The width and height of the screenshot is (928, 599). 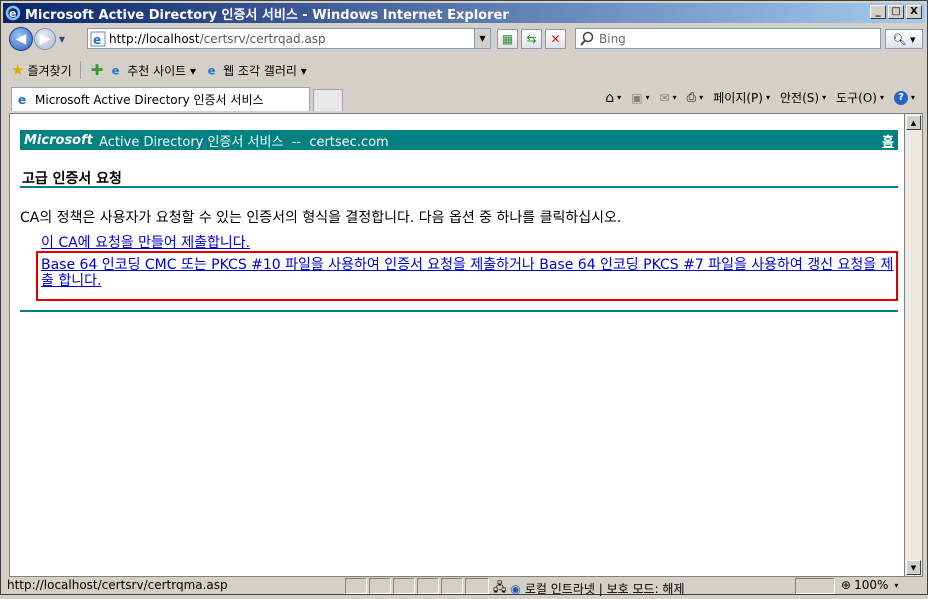 I want to click on back-button: ◀, so click(x=21, y=39).